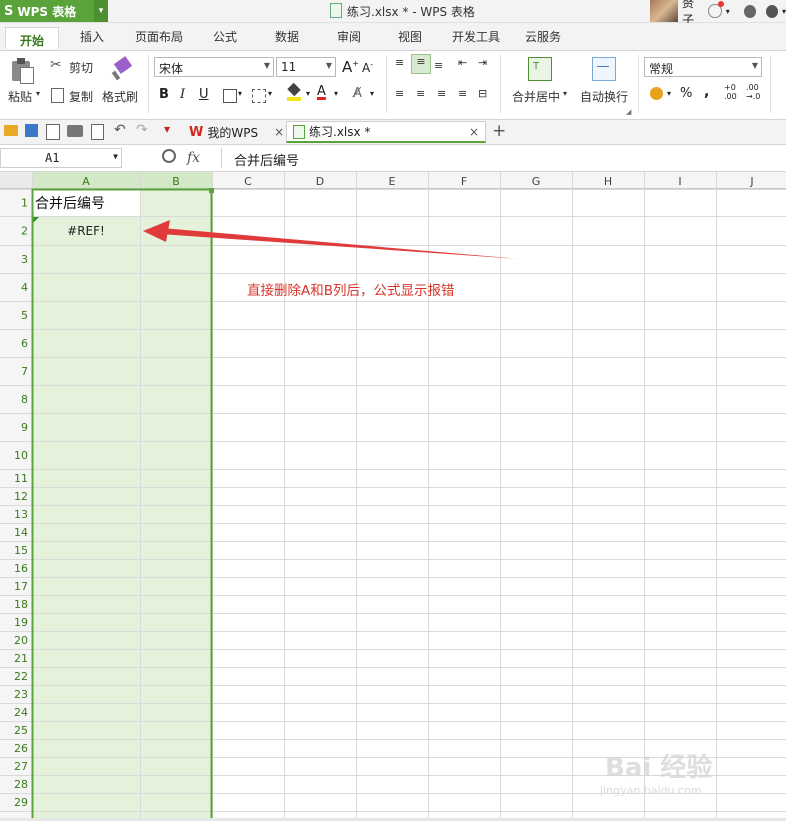 Image resolution: width=786 pixels, height=824 pixels. Describe the element at coordinates (21, 455) in the screenshot. I see `row-header-10: 10` at that location.